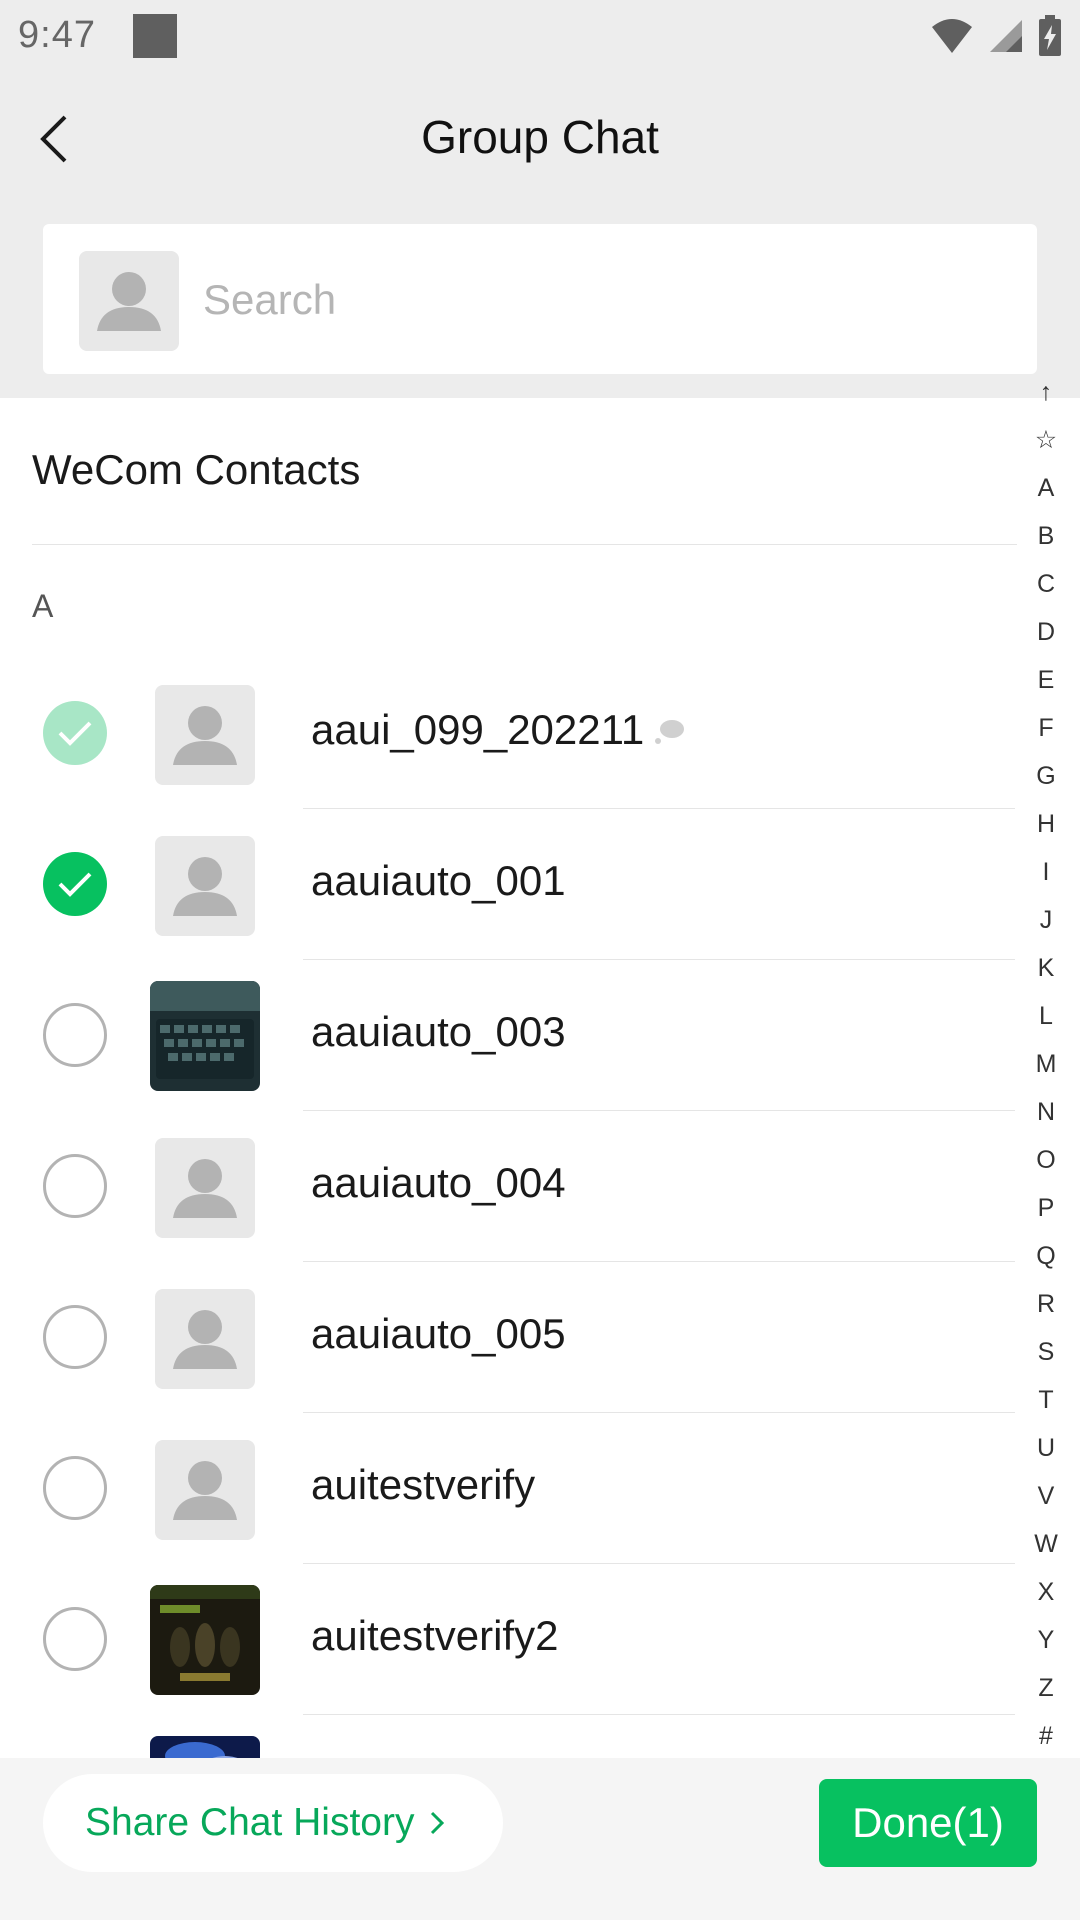 The height and width of the screenshot is (1920, 1080). I want to click on page-title: Group Chat, so click(540, 137).